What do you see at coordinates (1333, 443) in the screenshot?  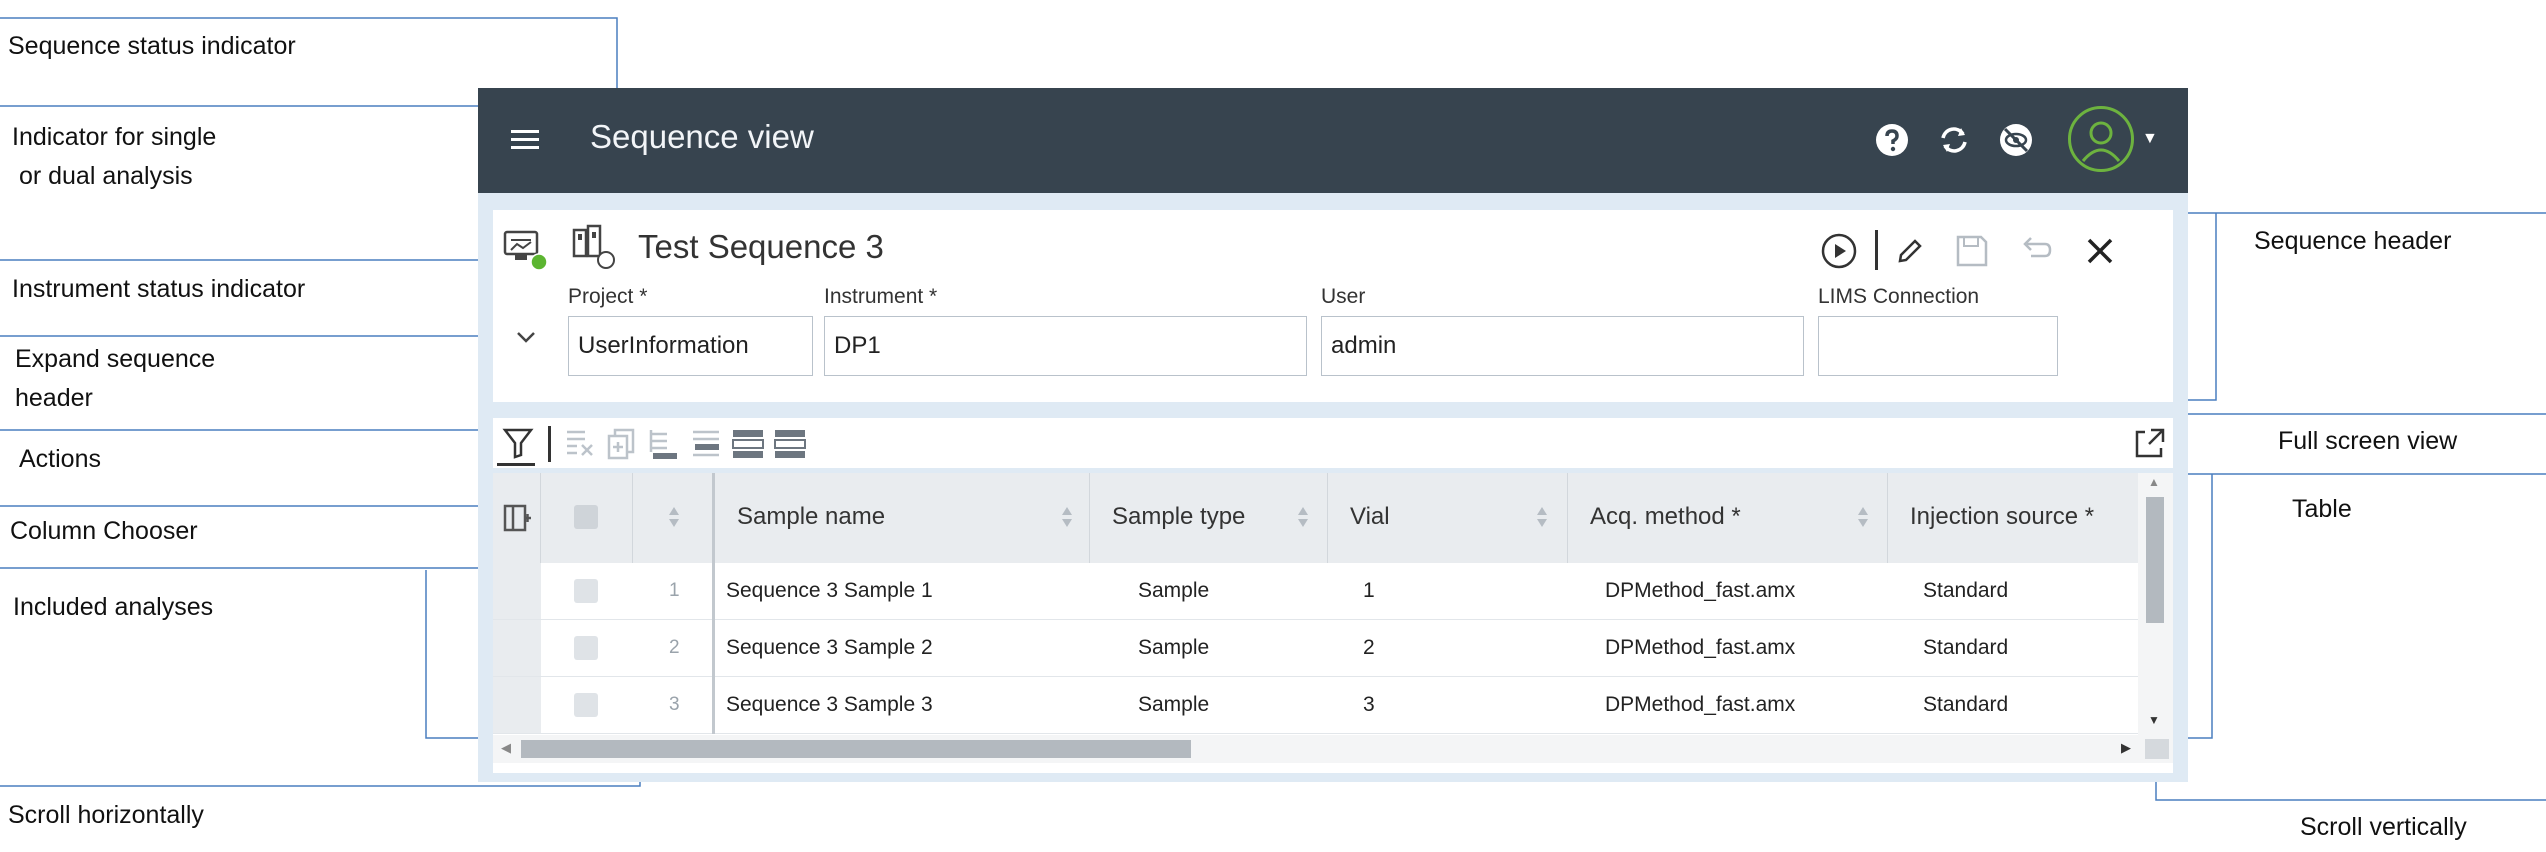 I see `actions-toolbar` at bounding box center [1333, 443].